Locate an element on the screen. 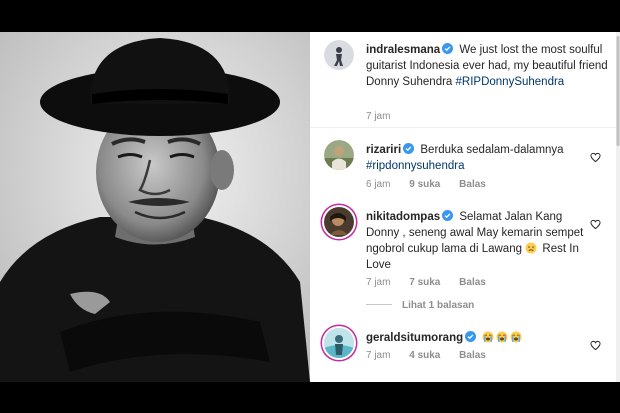 The height and width of the screenshot is (413, 620). hashtag-link: #RIPDonnySuhendra is located at coordinates (510, 82).